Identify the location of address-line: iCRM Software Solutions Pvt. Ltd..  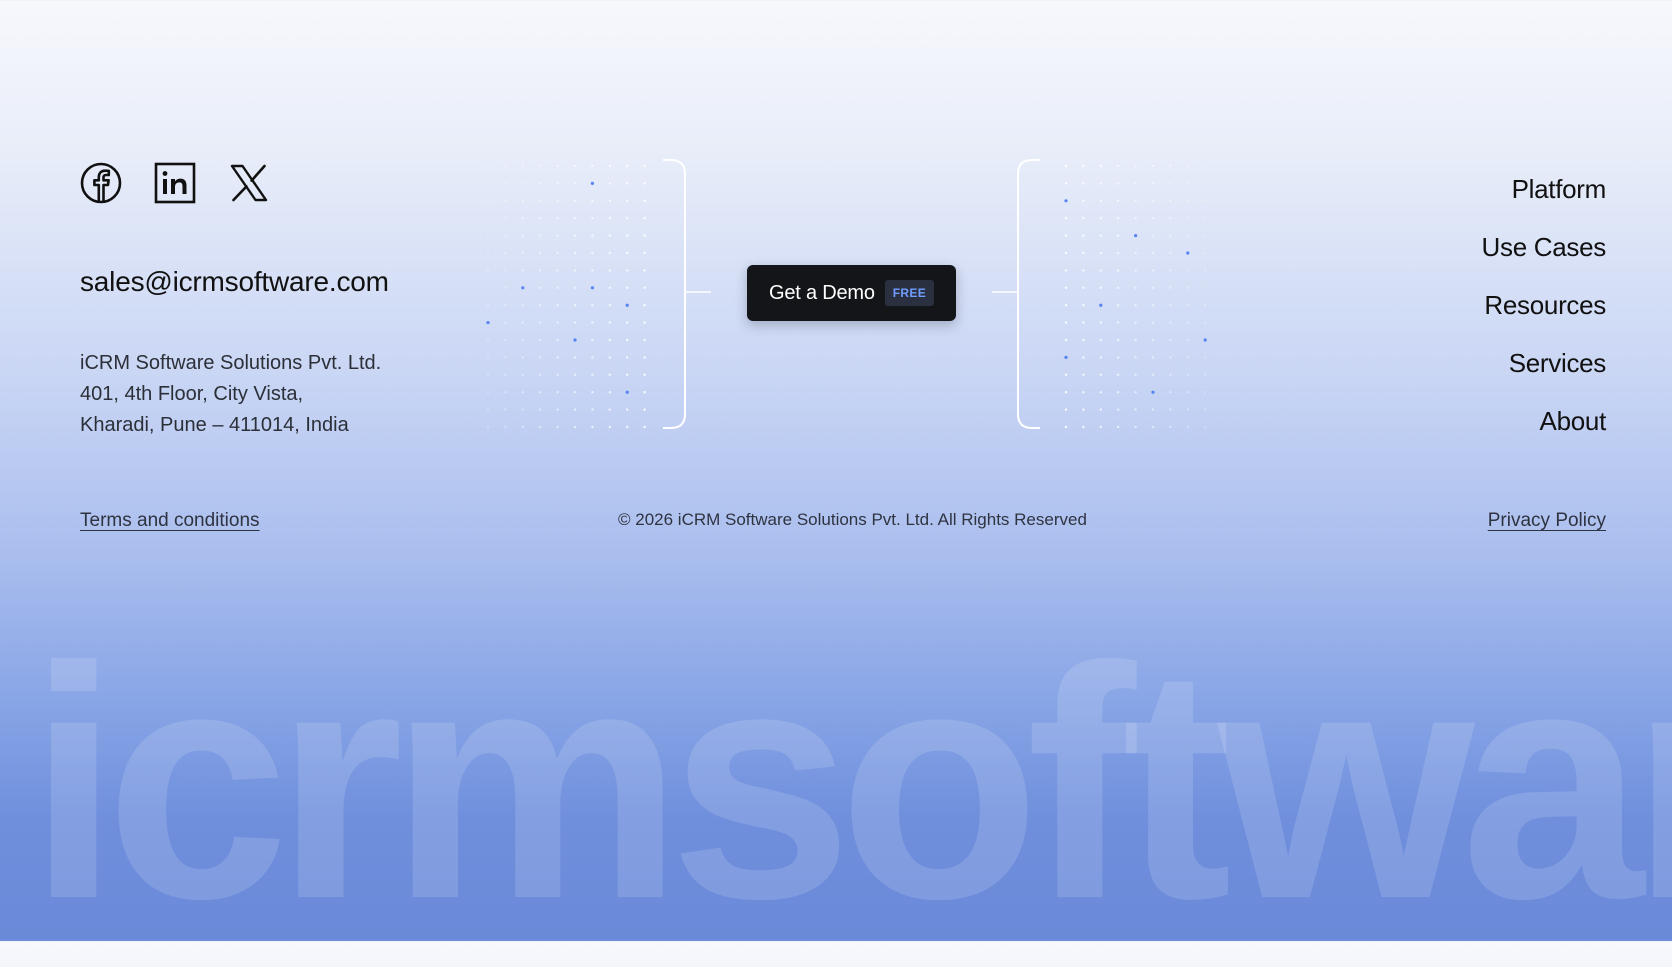
(231, 363).